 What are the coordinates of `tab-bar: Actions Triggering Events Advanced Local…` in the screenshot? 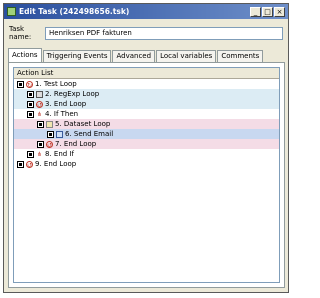 It's located at (136, 55).